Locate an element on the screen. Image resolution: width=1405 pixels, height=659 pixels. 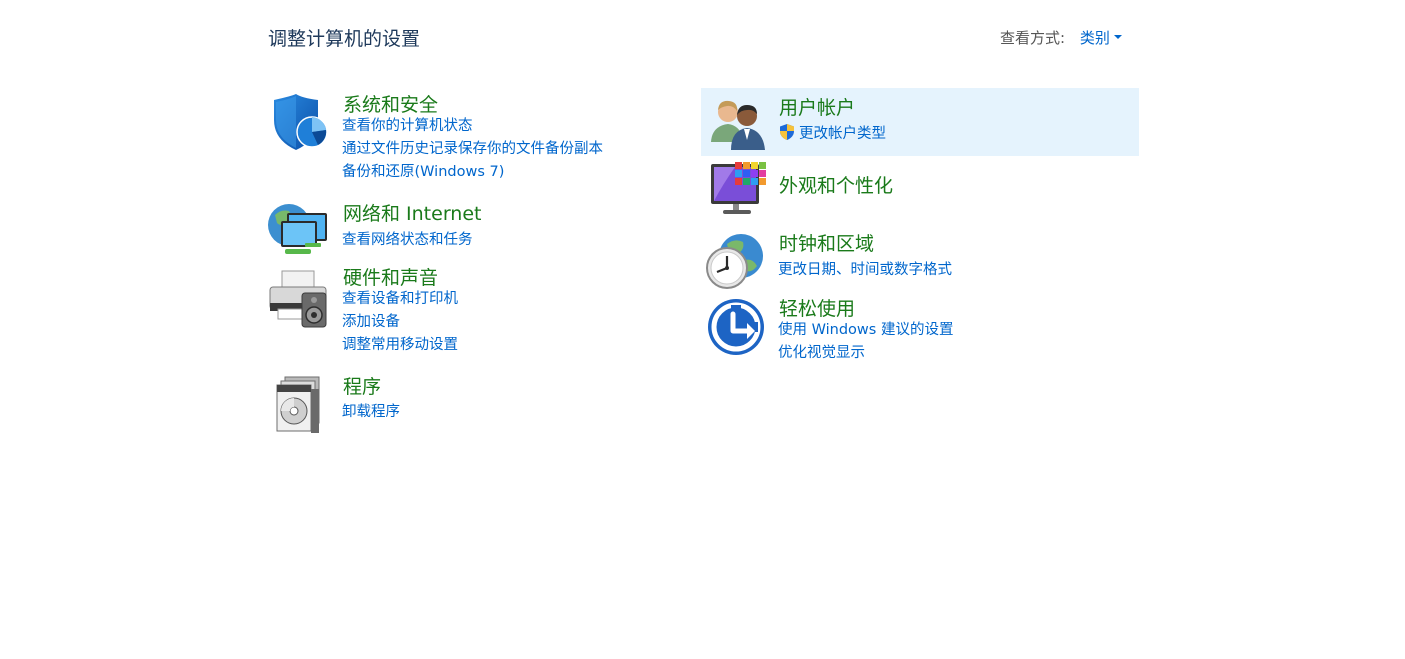
appearance-monitor-icon is located at coordinates (739, 190).